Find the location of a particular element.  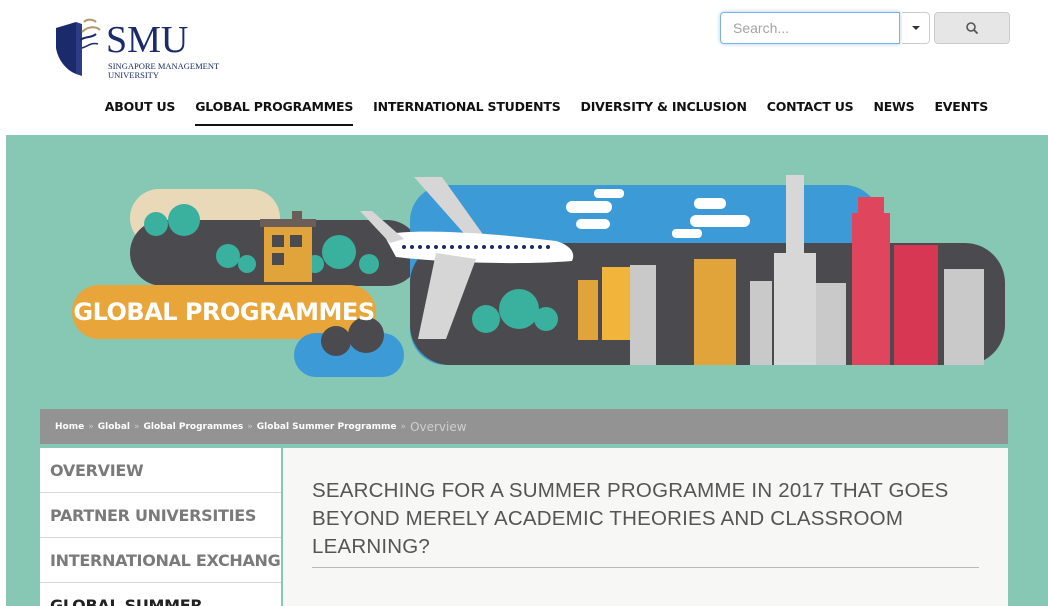

sidebar-item-label: INTERNATIONAL EXCHANGE is located at coordinates (165, 560).